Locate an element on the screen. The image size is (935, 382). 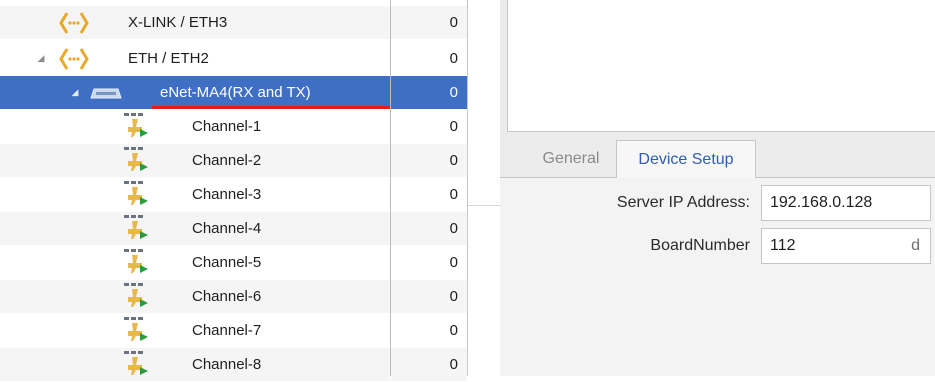
splitter-divider is located at coordinates (484, 205).